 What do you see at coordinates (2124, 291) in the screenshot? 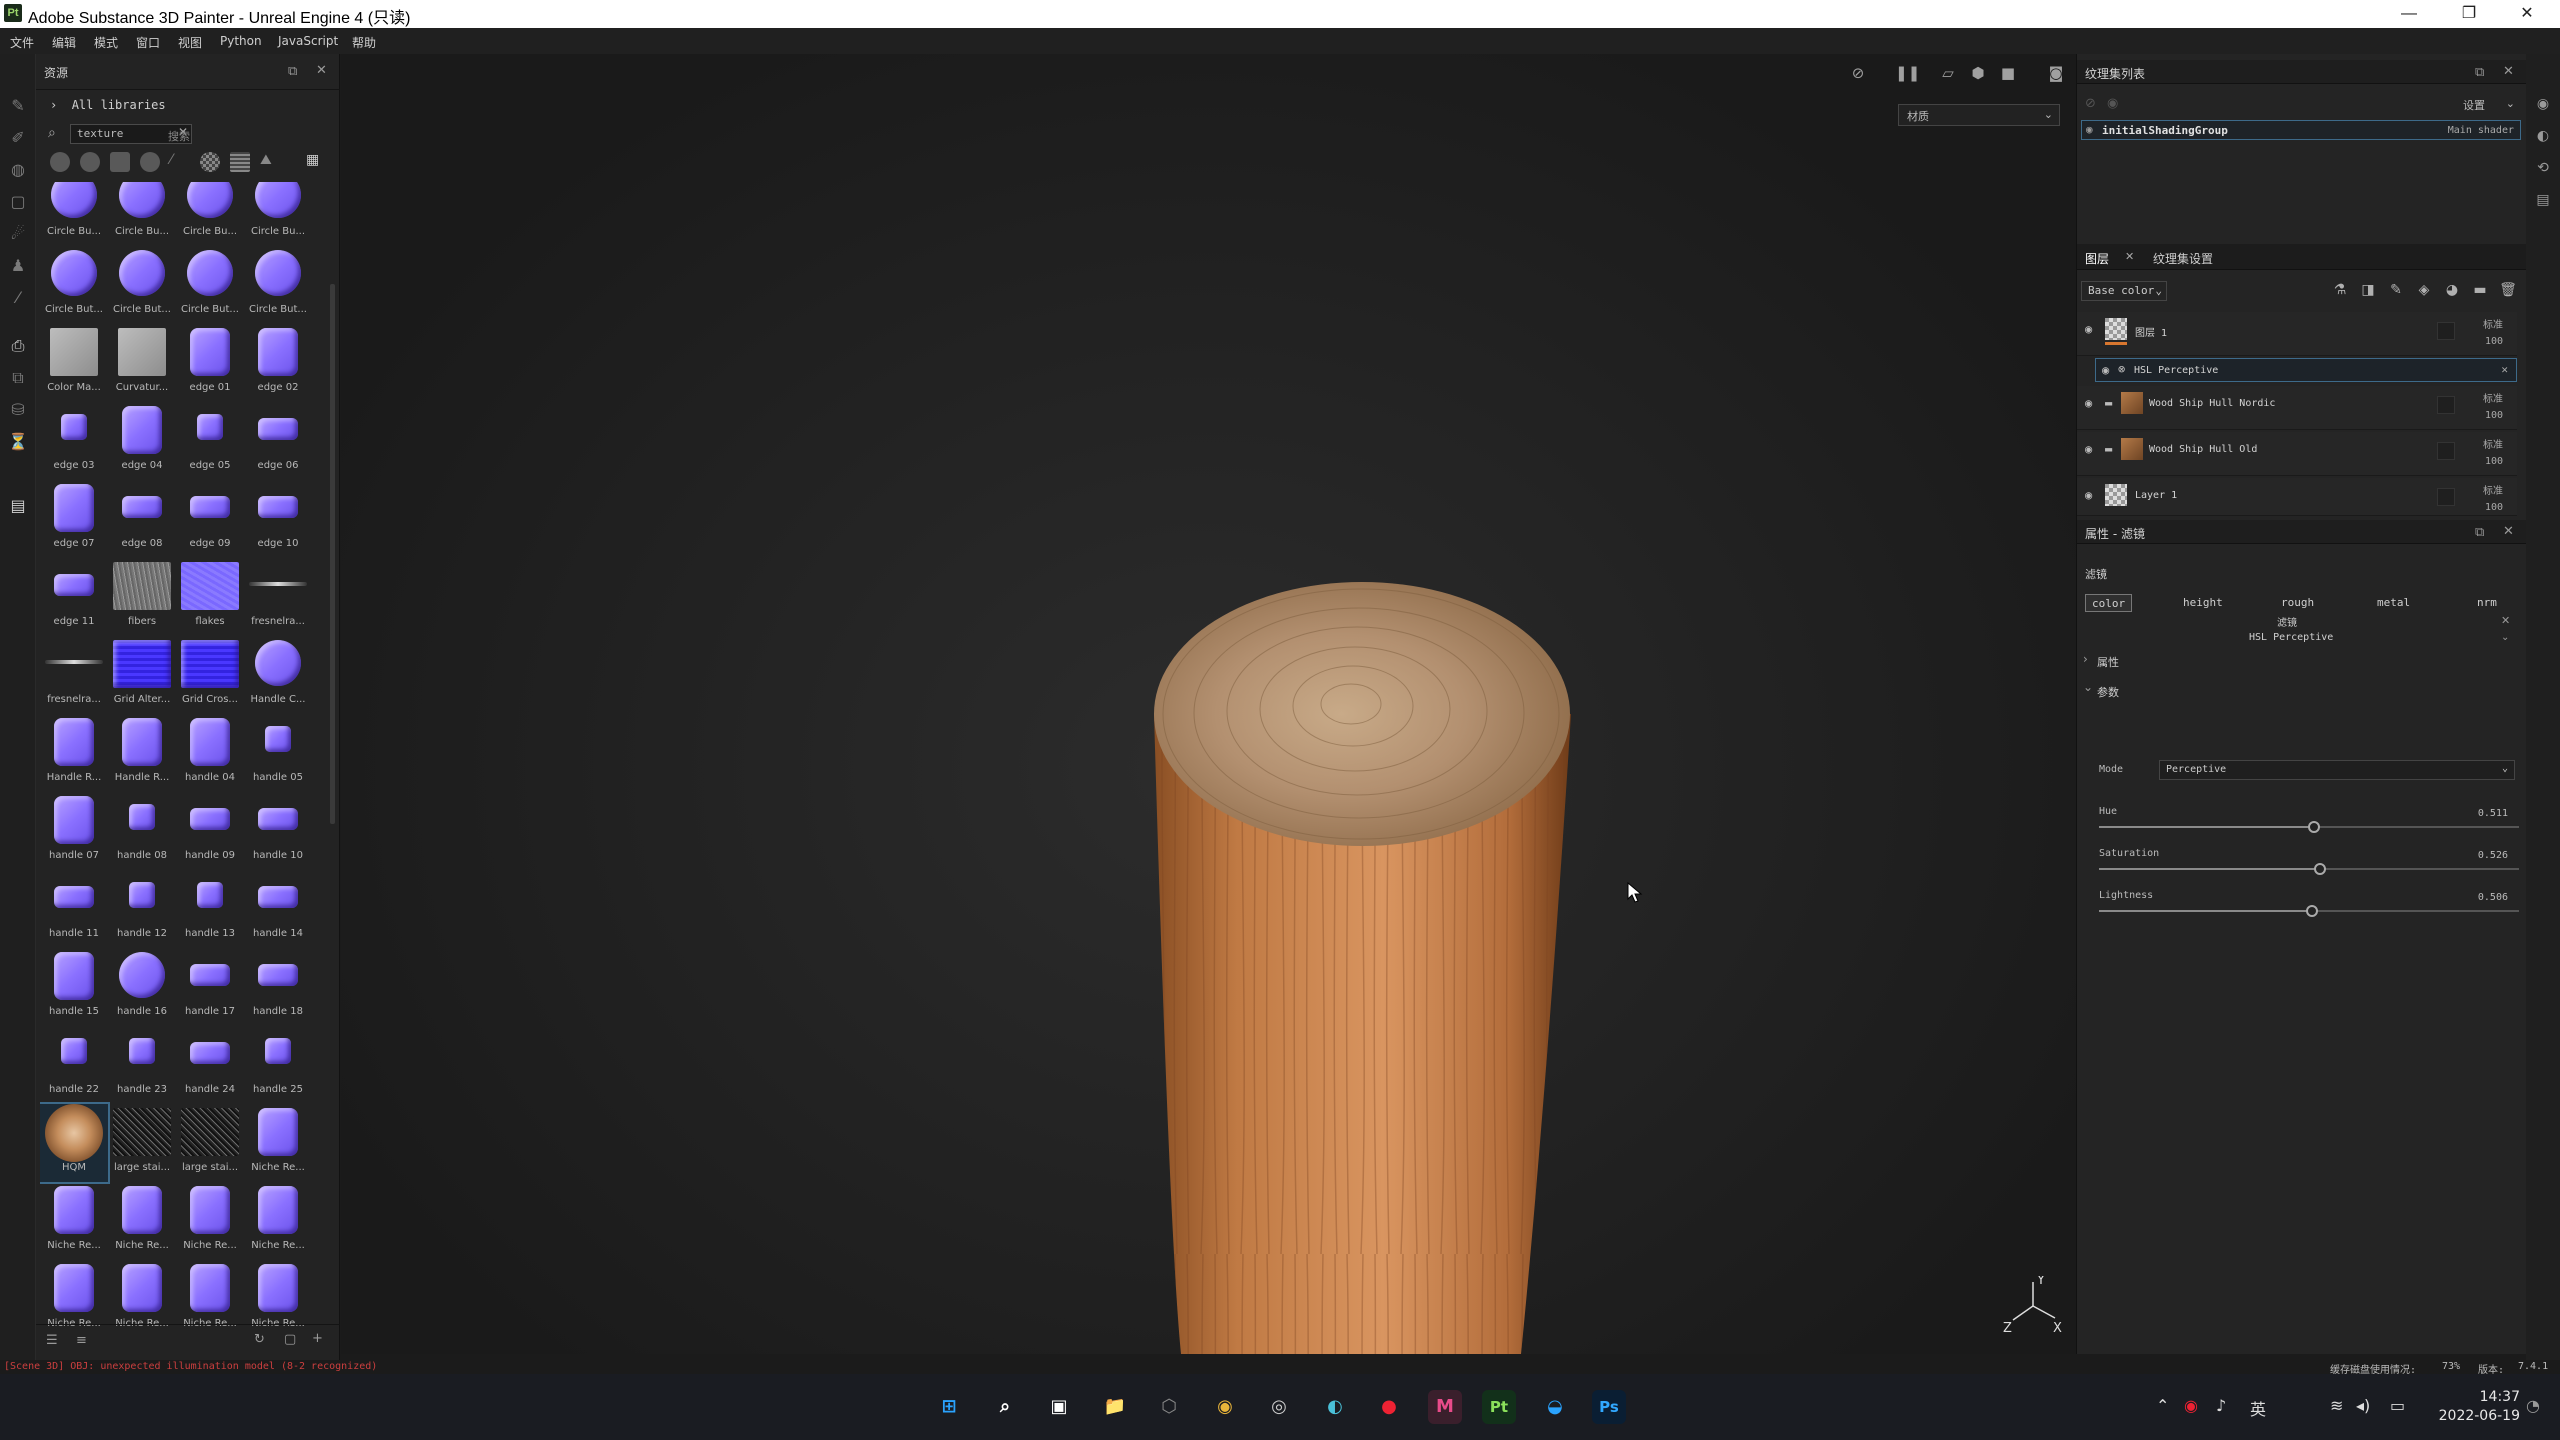
I see `channel-dropdown: Base color ⌄` at bounding box center [2124, 291].